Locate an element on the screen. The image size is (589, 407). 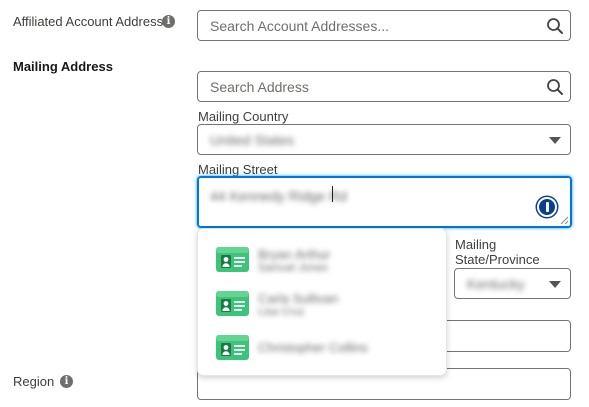
suggestion-item: Carla Sullivan Lisa Cruz is located at coordinates (326, 303).